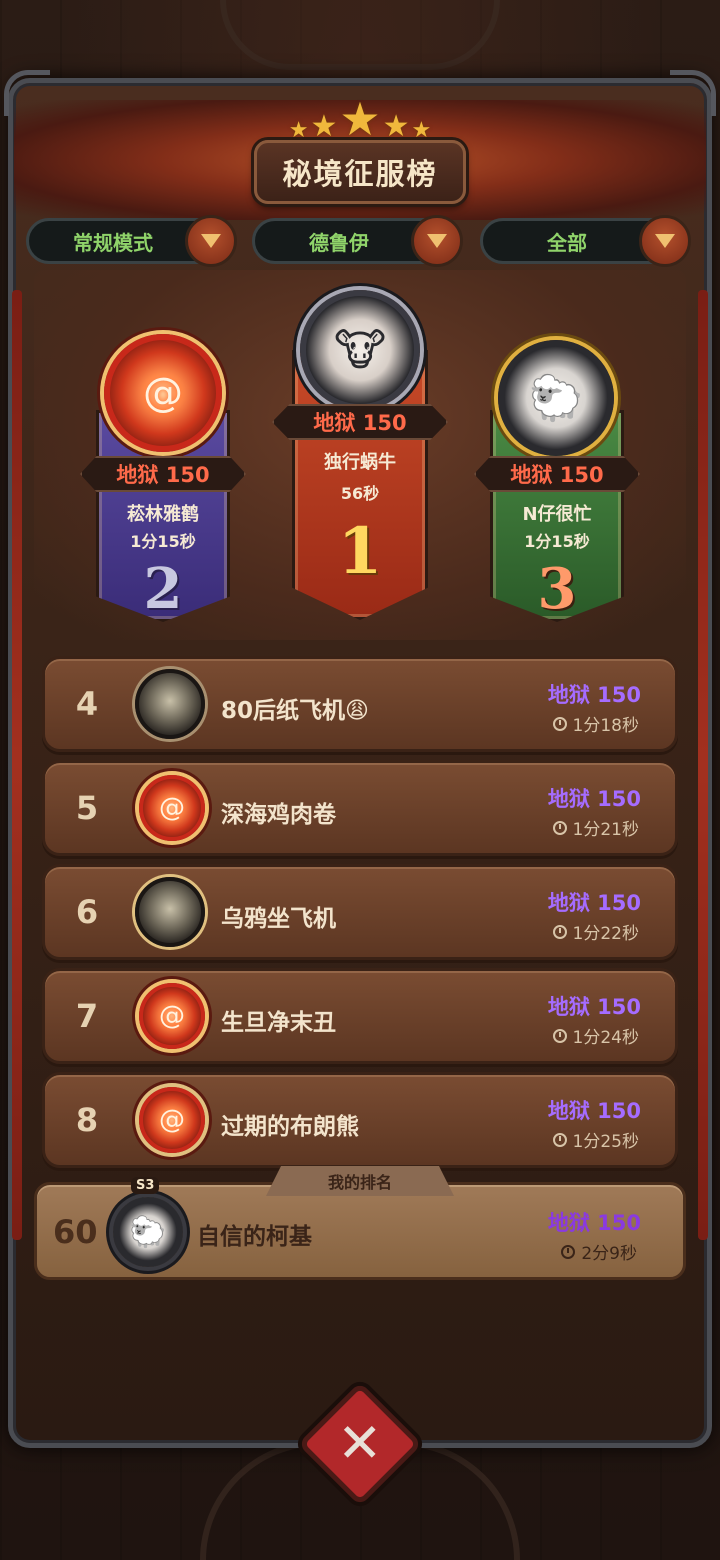 This screenshot has width=720, height=1560. Describe the element at coordinates (278, 919) in the screenshot. I see `row-player-name: 乌鸦坐飞机` at that location.